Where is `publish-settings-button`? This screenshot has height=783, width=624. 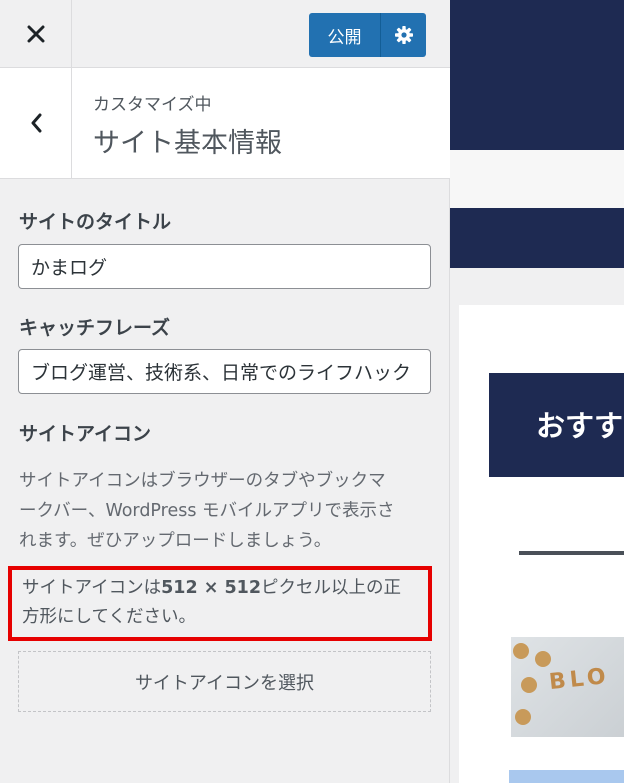
publish-settings-button is located at coordinates (403, 35).